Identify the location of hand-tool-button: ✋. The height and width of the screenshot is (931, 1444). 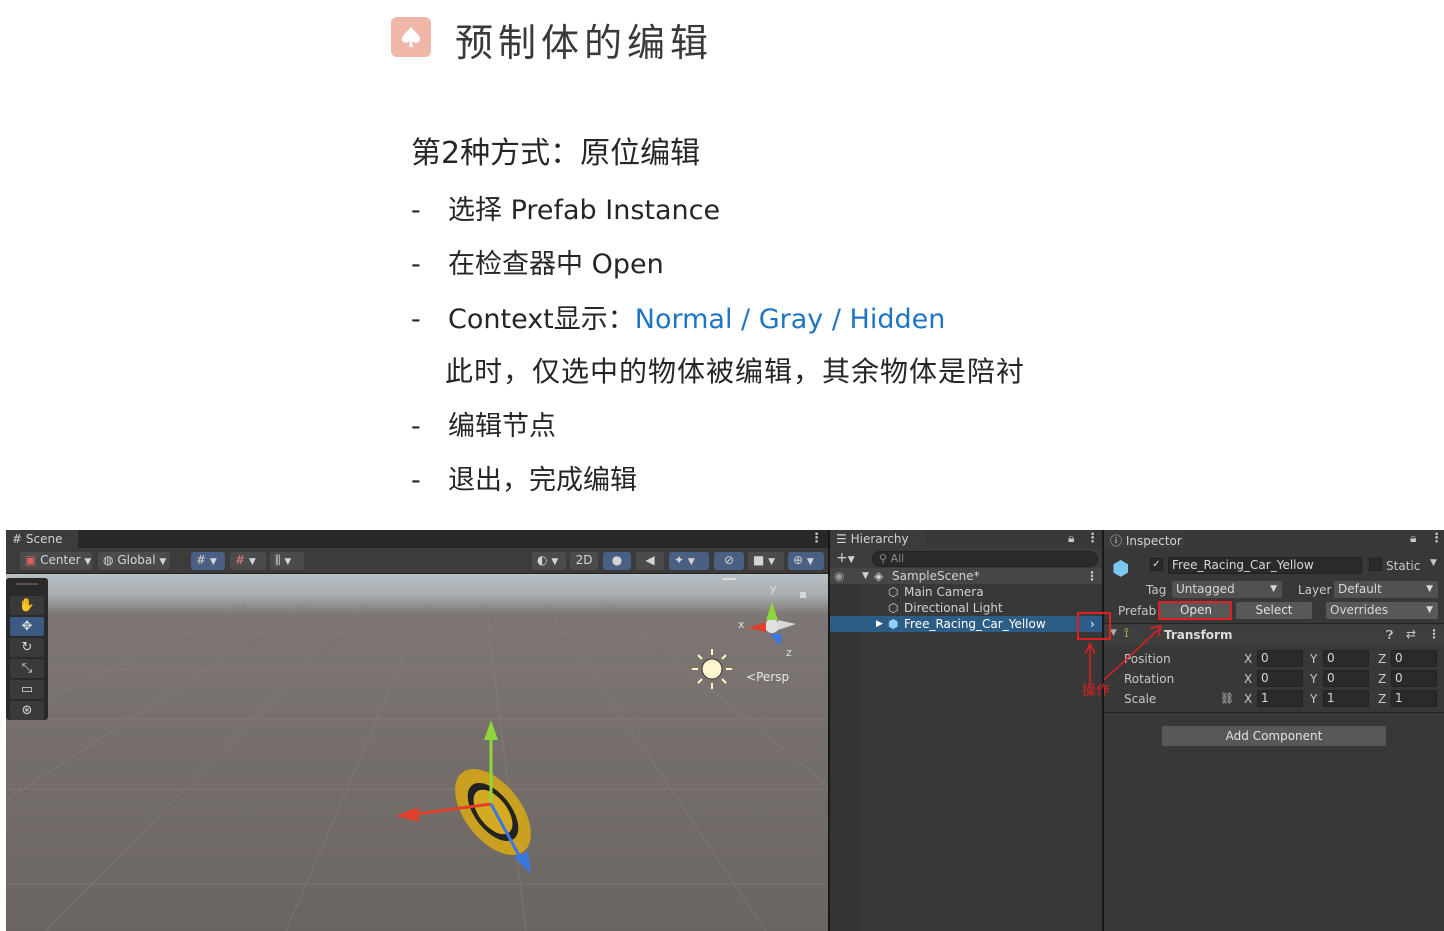
(27, 605).